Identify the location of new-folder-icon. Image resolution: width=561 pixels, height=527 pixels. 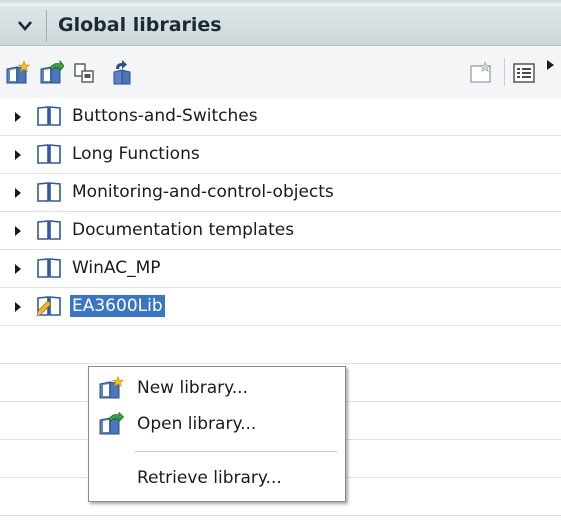
(480, 72).